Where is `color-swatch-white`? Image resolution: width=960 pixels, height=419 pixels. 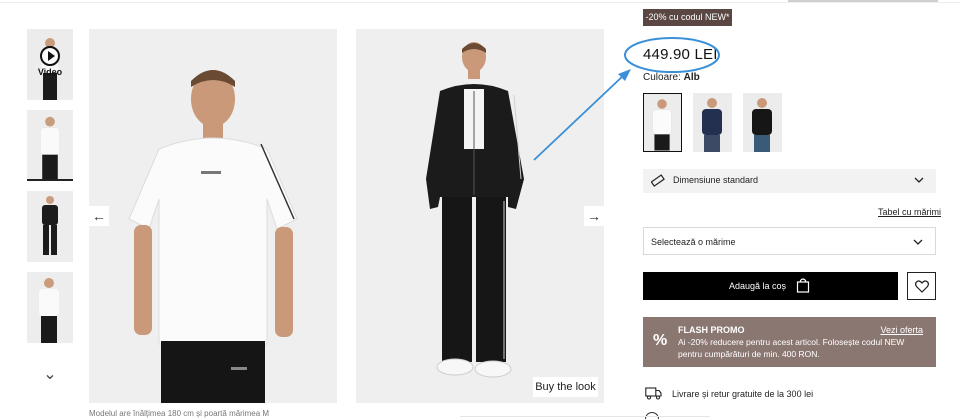 color-swatch-white is located at coordinates (662, 122).